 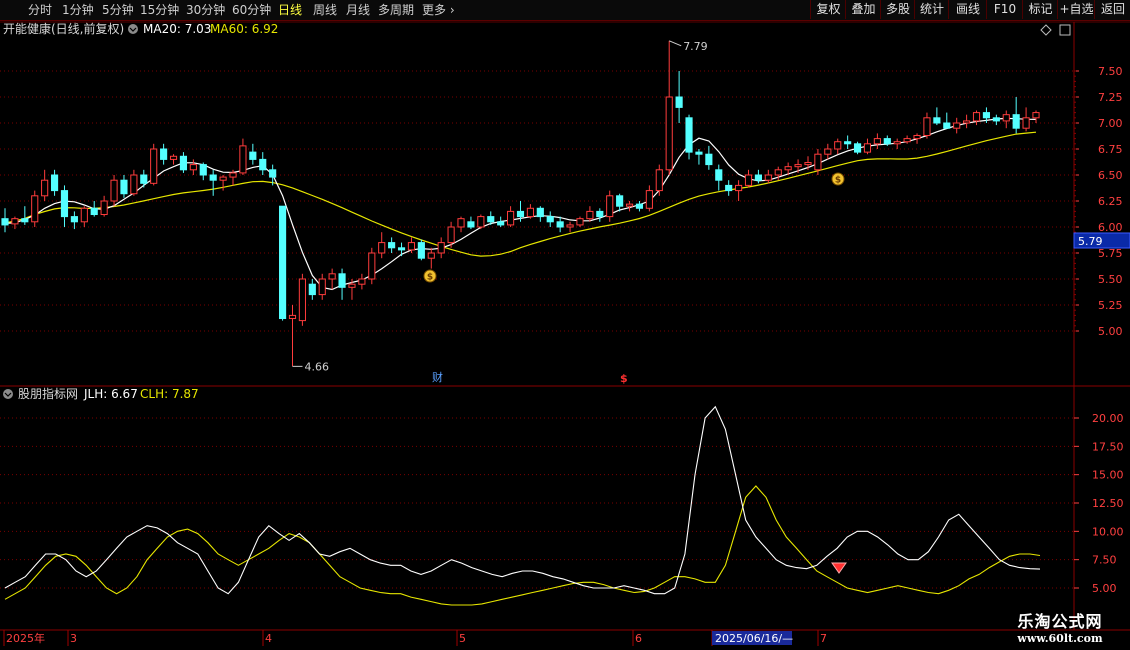 I want to click on sub-tick-label-4: 10.00, so click(x=1108, y=531).